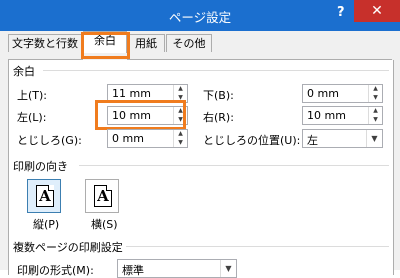 Image resolution: width=400 pixels, height=278 pixels. I want to click on gutter-value: 0 mm, so click(128, 138).